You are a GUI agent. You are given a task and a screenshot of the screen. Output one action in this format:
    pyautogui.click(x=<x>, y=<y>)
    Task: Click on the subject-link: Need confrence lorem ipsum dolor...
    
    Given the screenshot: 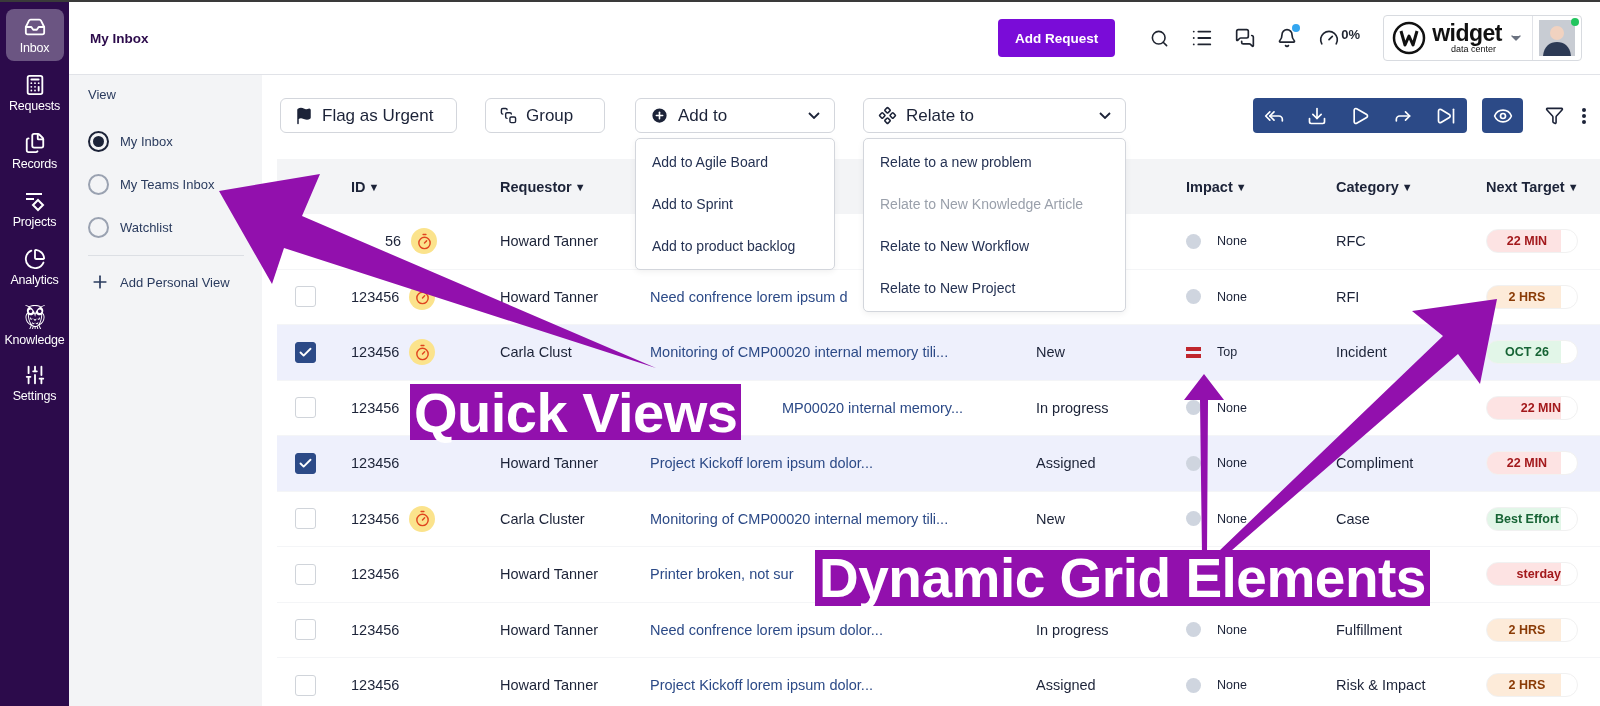 What is the action you would take?
    pyautogui.click(x=766, y=629)
    